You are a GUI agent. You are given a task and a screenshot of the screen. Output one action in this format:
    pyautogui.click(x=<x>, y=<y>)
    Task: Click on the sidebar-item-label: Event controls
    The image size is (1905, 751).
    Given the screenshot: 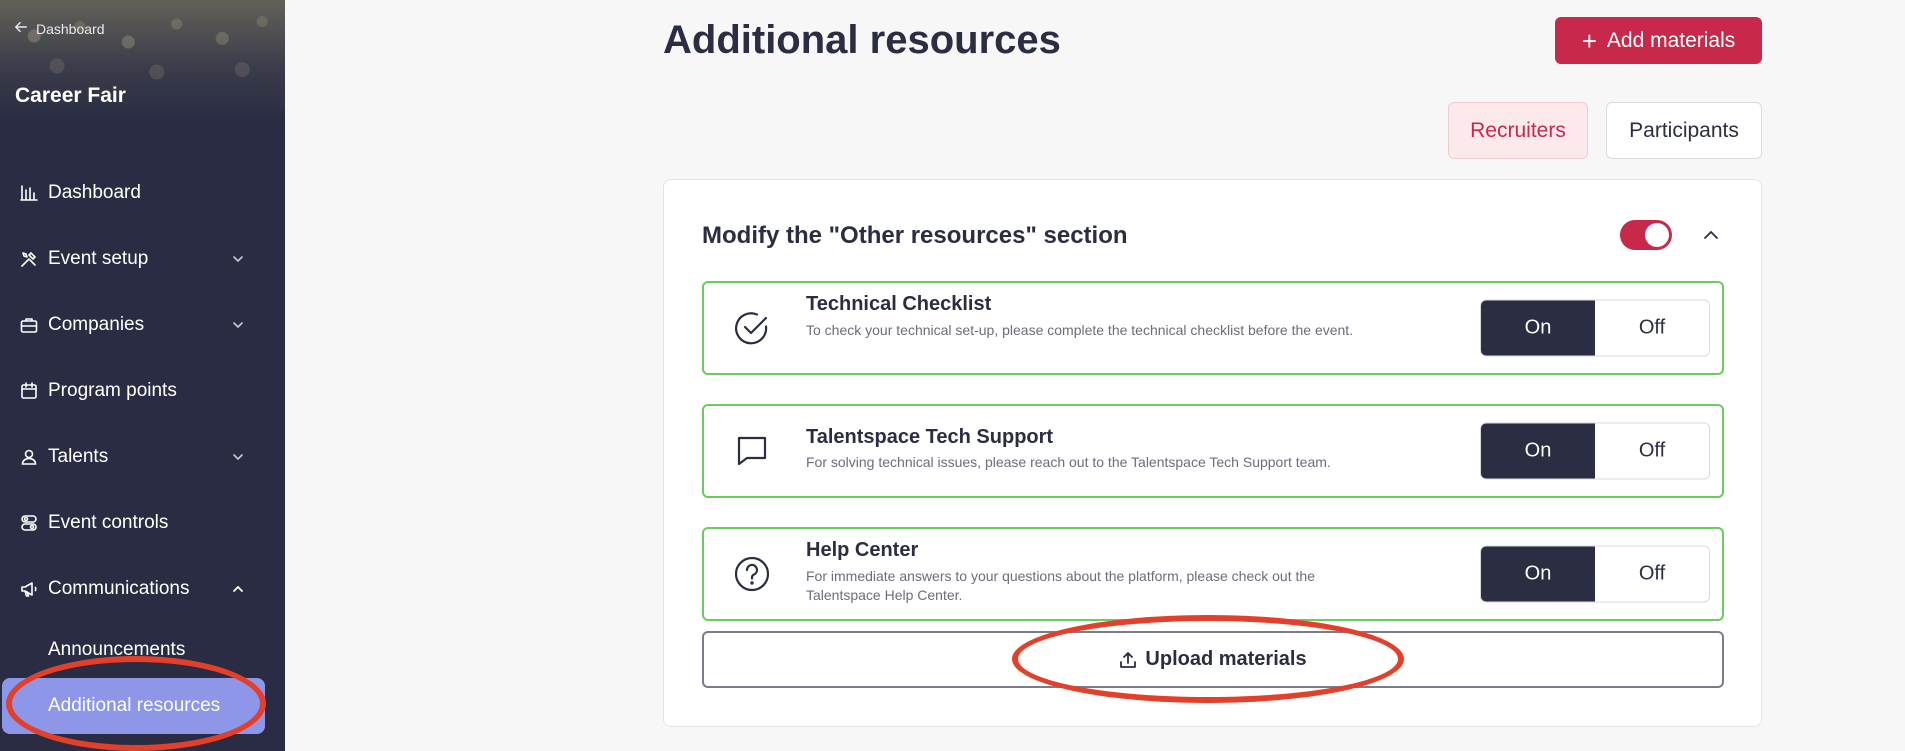 What is the action you would take?
    pyautogui.click(x=108, y=522)
    